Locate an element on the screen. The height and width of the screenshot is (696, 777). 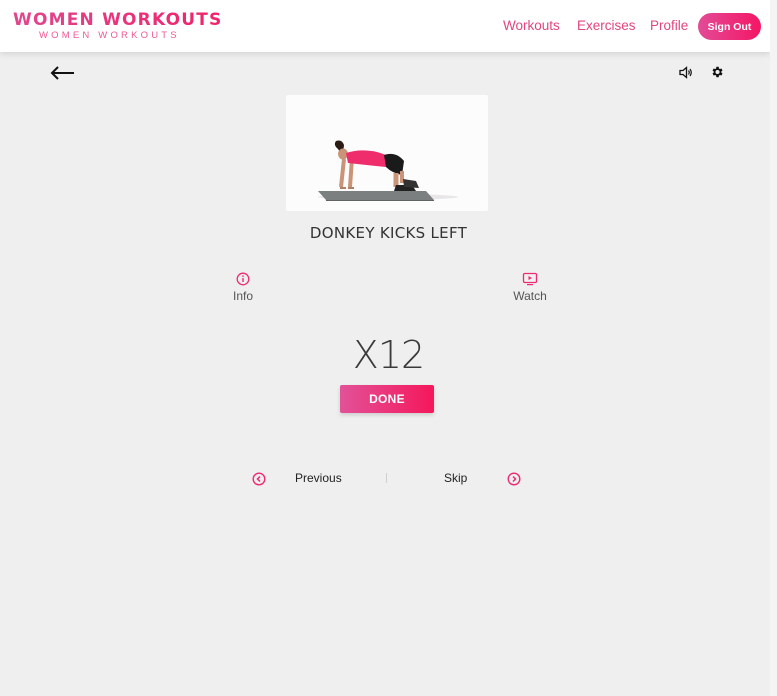
gear-icon is located at coordinates (717, 72).